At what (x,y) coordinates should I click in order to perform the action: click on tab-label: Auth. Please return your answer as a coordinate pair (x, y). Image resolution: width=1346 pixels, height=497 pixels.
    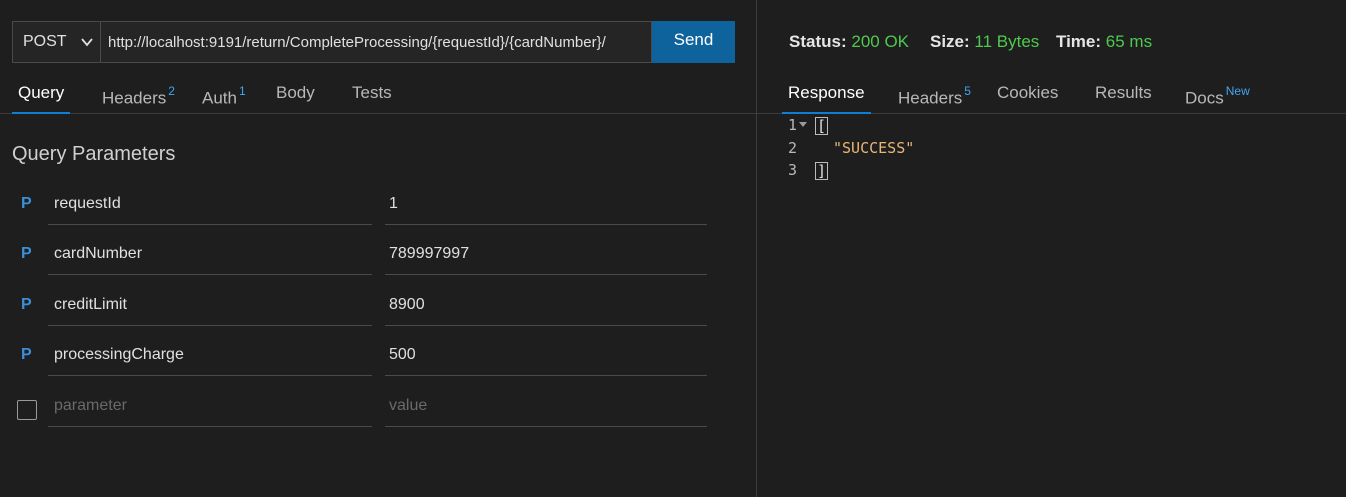
    Looking at the image, I should click on (219, 98).